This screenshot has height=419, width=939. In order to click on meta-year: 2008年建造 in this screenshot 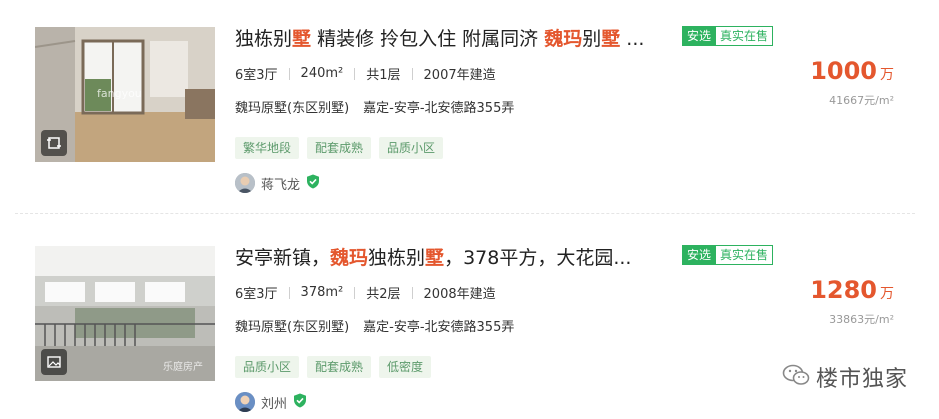, I will do `click(459, 294)`.